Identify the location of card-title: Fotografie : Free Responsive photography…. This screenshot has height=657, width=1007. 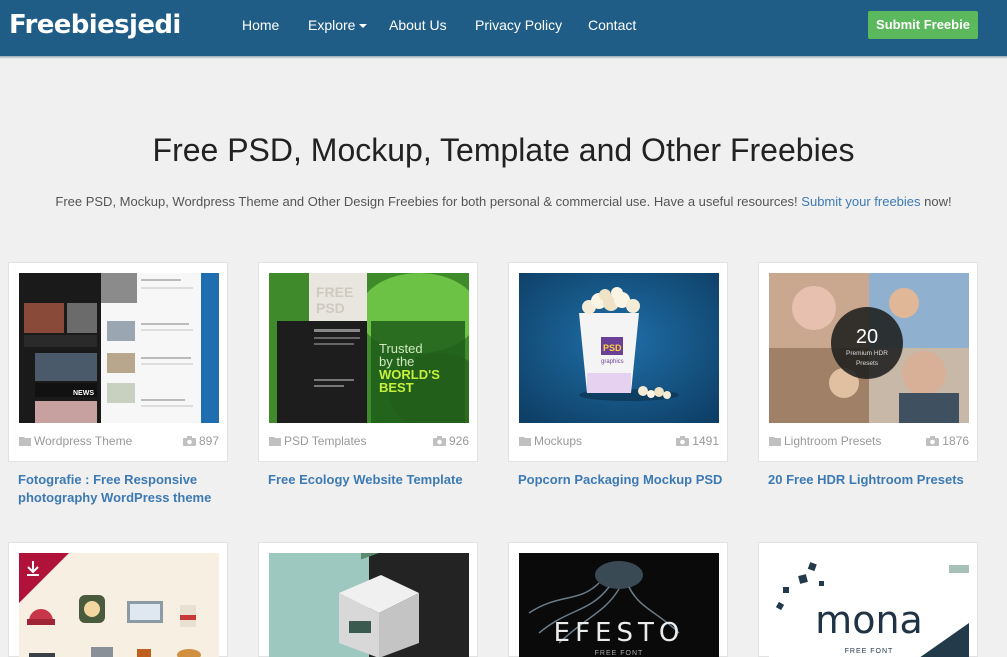
(123, 489).